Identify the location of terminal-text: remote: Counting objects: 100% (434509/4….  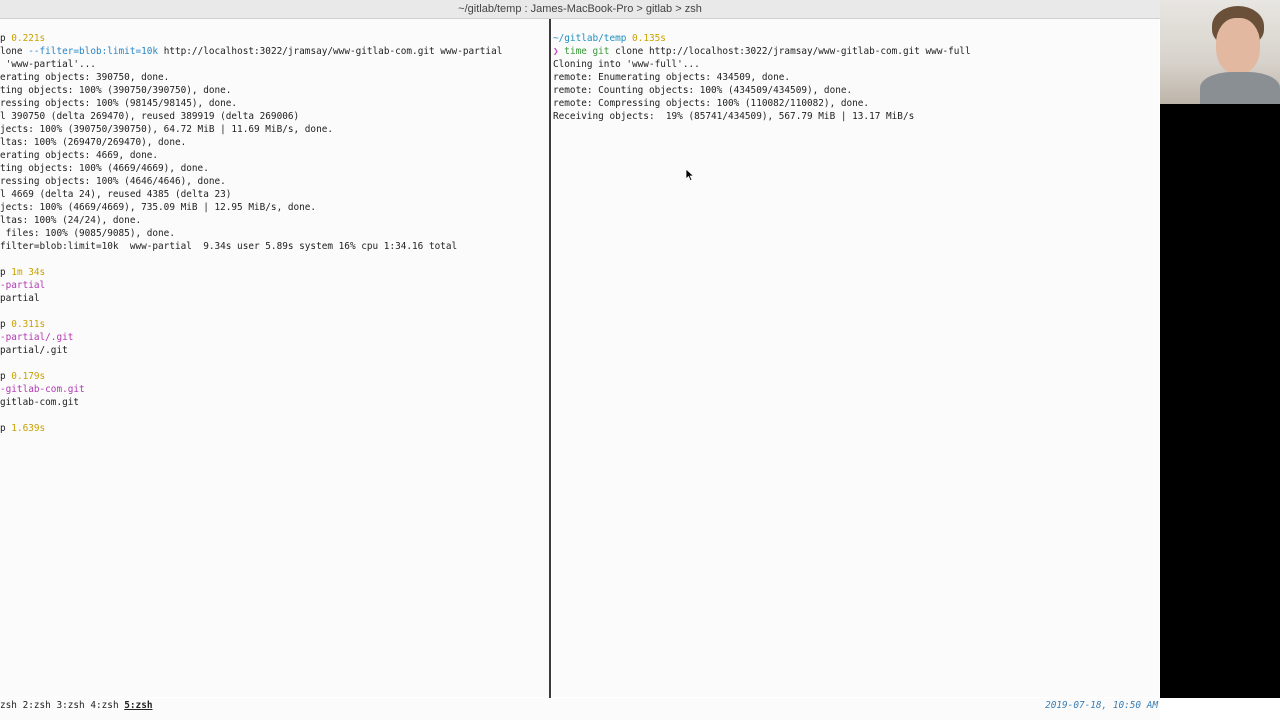
(703, 90).